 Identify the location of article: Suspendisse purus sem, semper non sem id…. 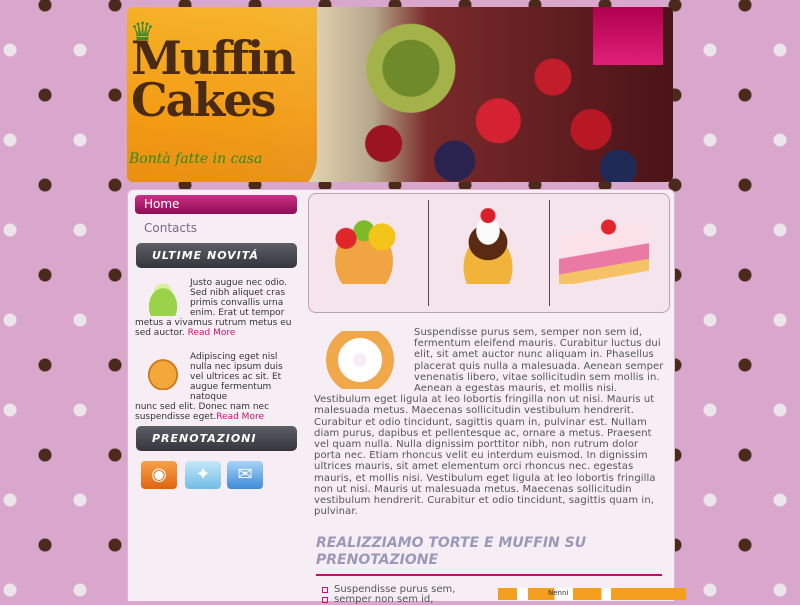
(490, 422).